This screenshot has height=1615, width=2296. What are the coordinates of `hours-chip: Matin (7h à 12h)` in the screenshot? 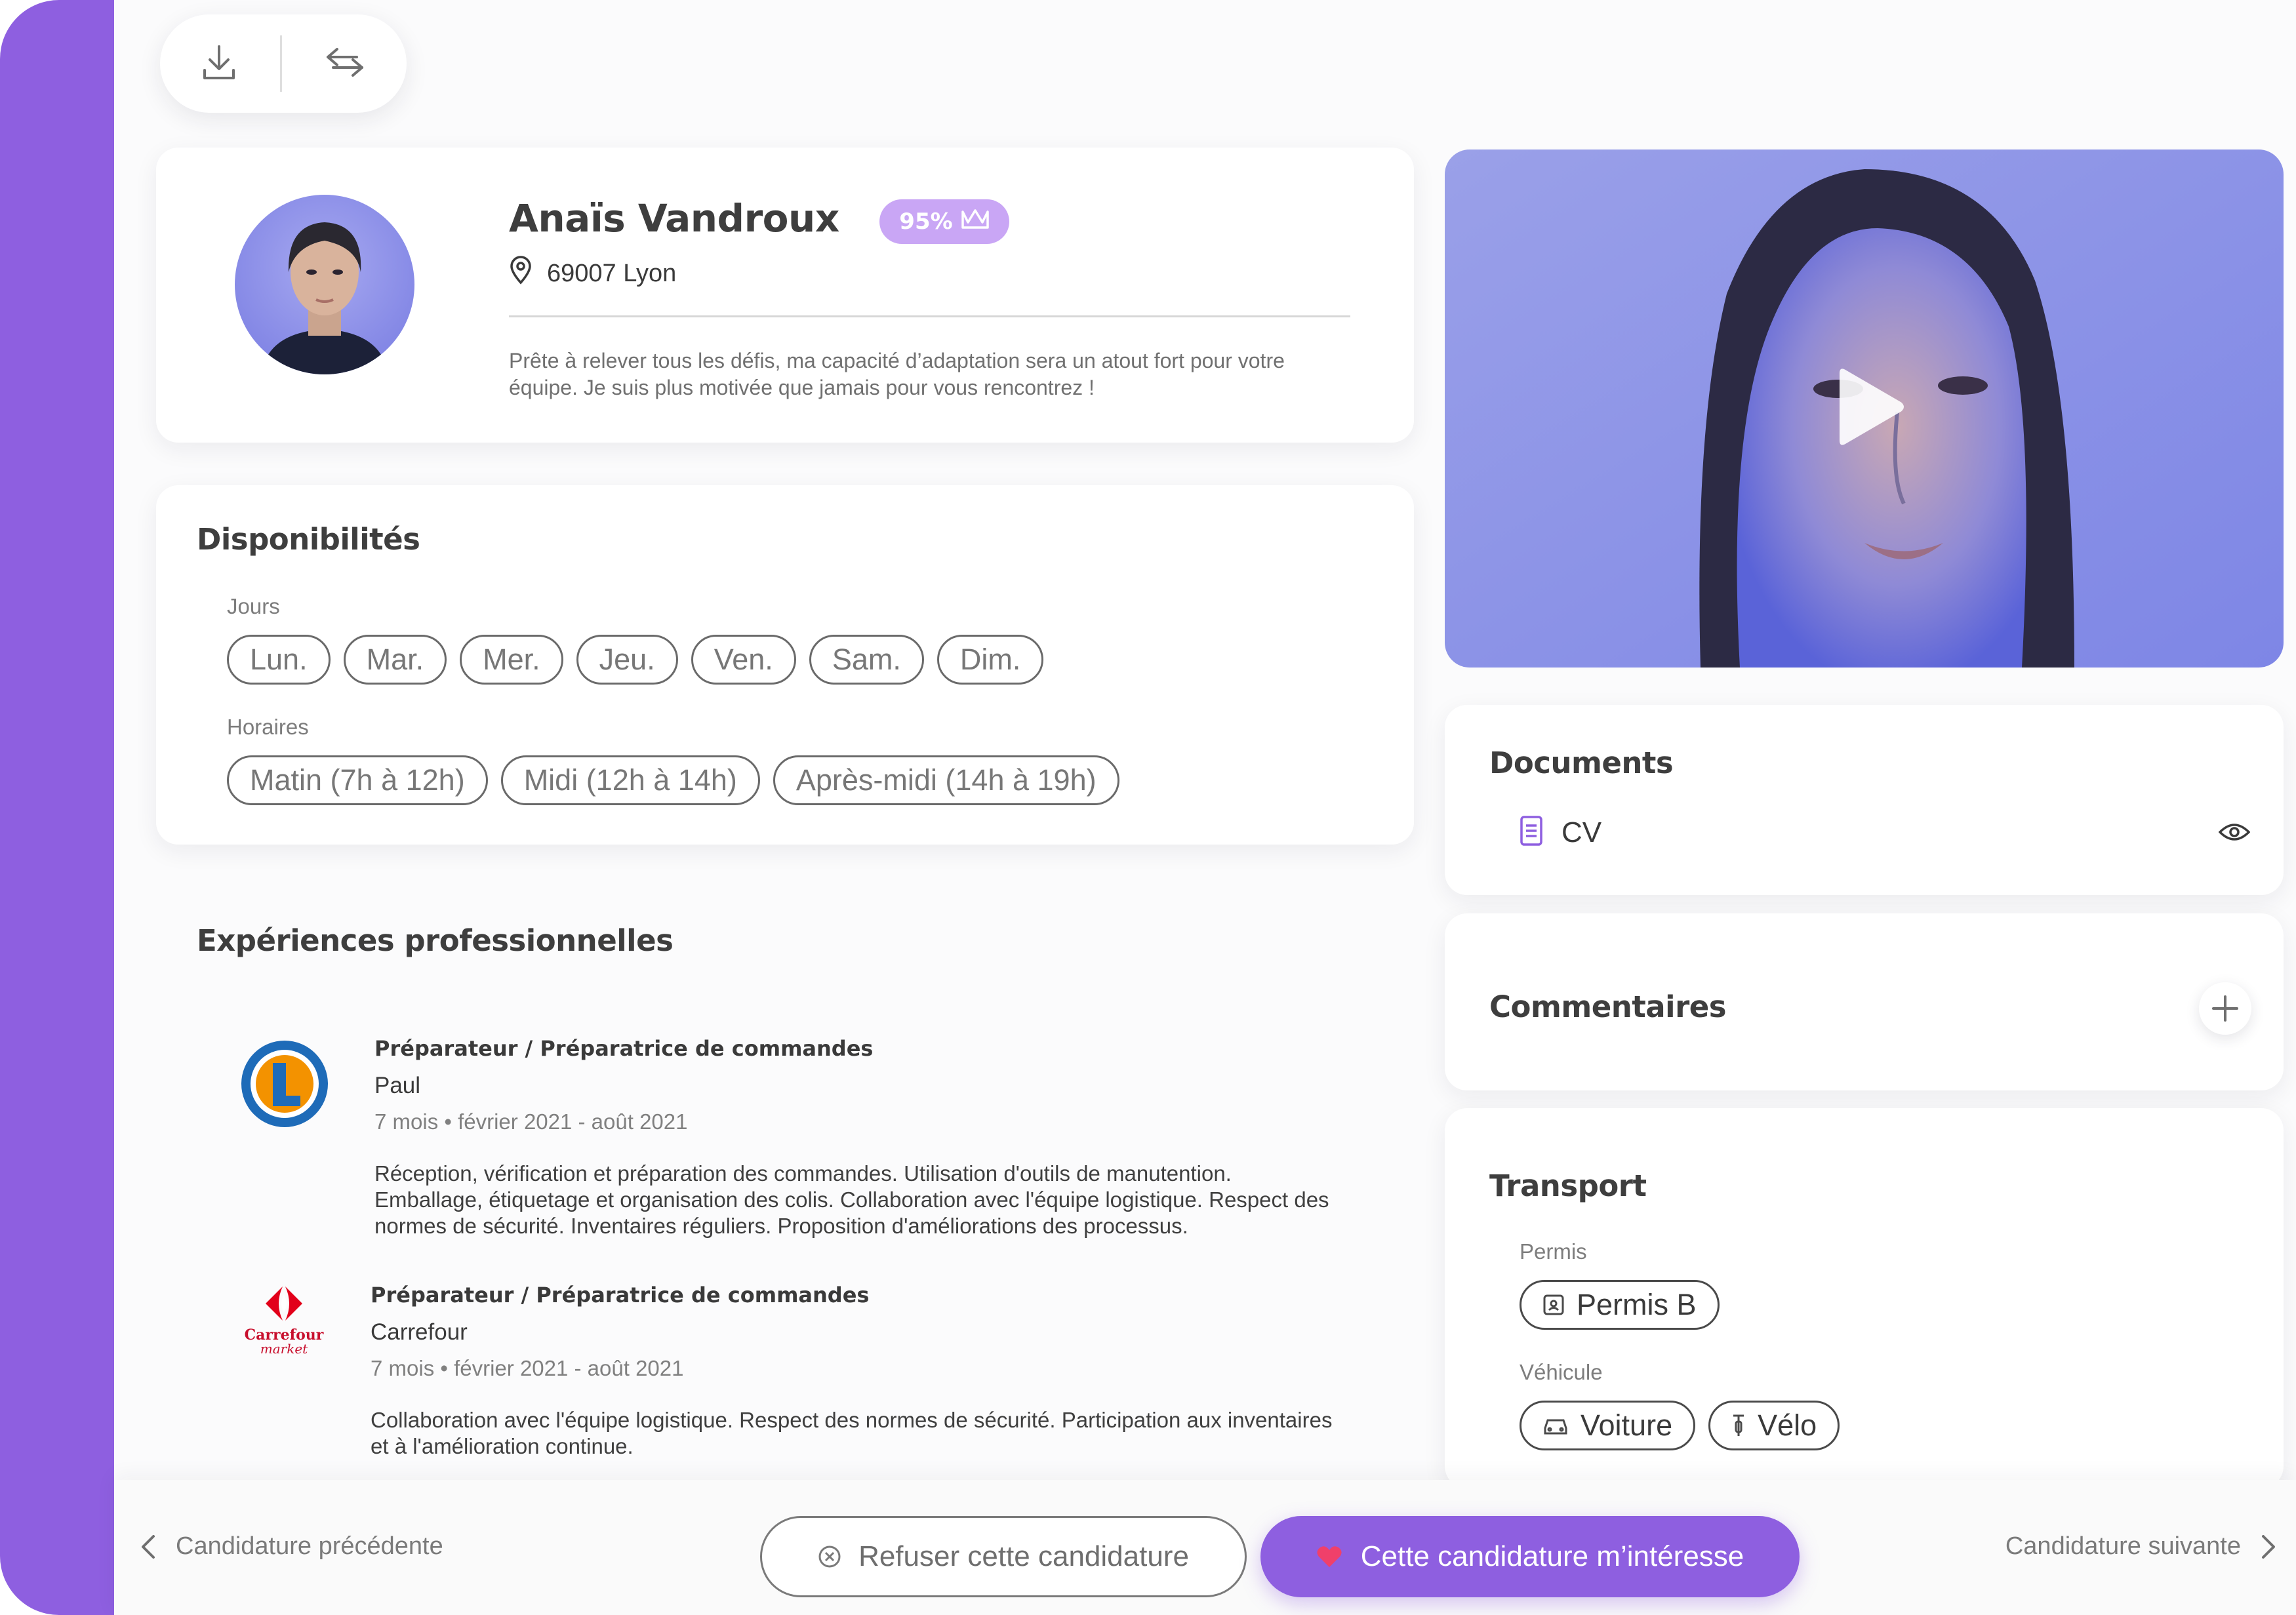 It's located at (357, 780).